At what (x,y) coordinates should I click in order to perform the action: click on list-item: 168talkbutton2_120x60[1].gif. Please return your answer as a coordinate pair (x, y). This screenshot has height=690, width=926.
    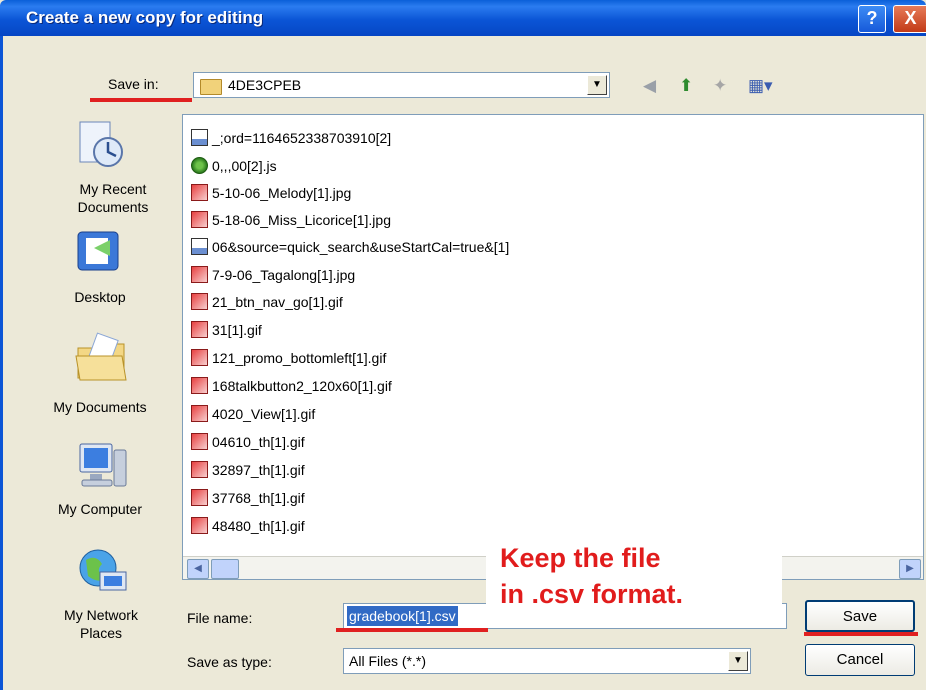
    Looking at the image, I should click on (291, 386).